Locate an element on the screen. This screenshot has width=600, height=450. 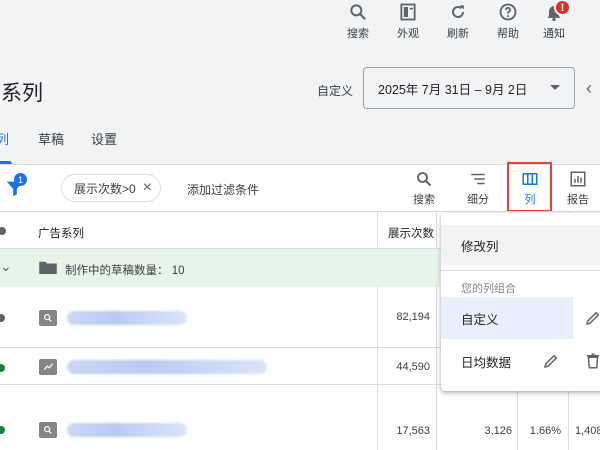
date-range-picker: 2025年 7月 31日 – 9月 2日 is located at coordinates (469, 88).